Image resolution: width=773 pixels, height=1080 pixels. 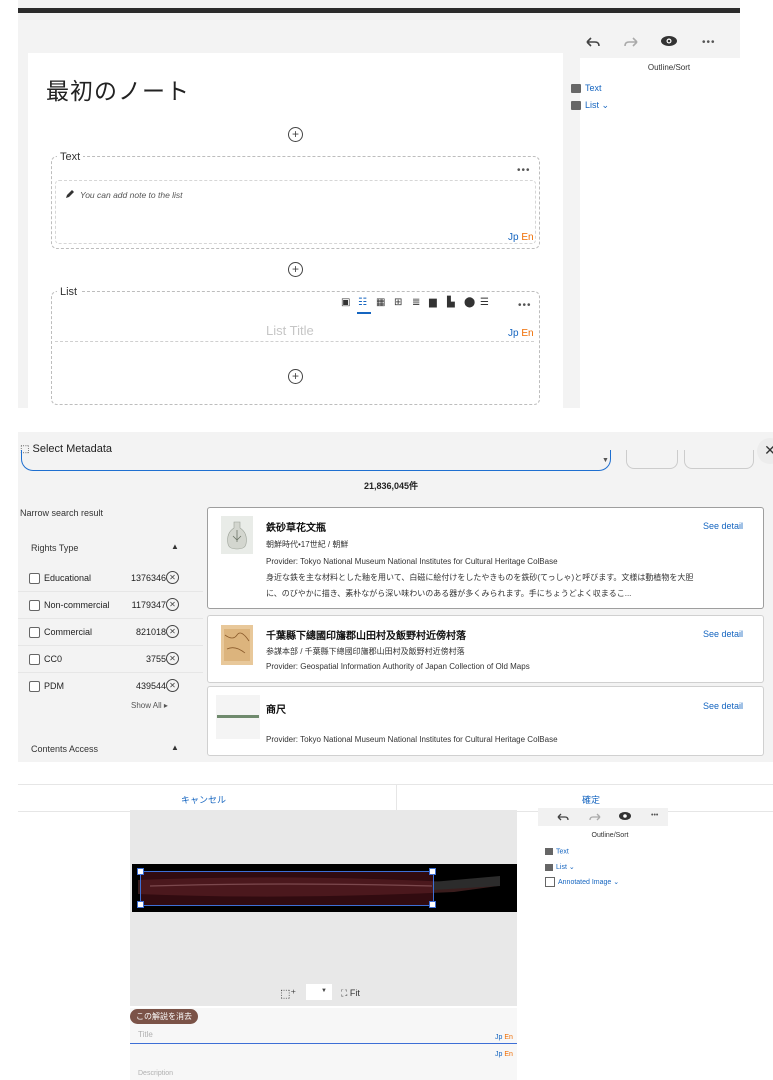 I want to click on list-title-input: List Title, so click(x=290, y=330).